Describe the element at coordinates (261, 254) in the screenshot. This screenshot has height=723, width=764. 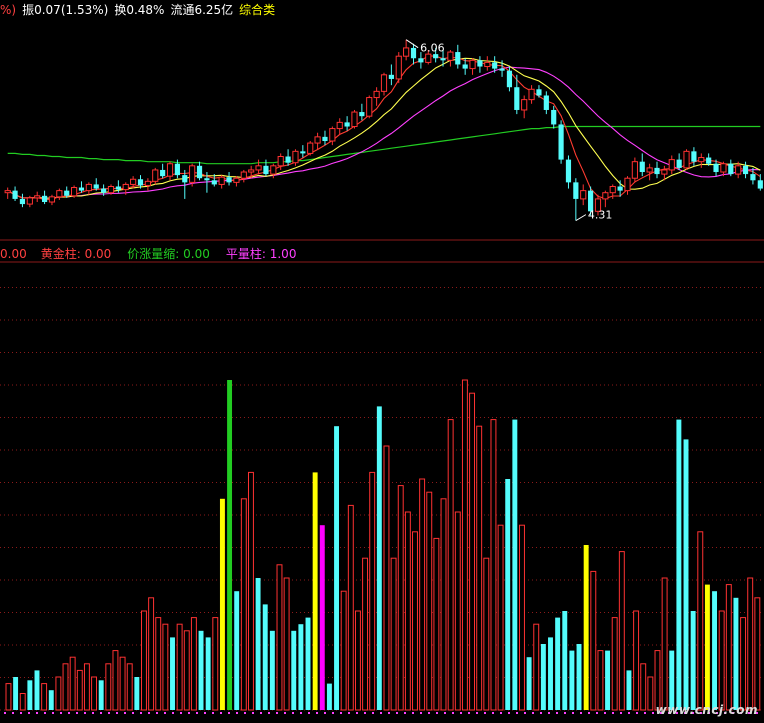
I see `flat-bar-label: 平量柱: 1.00` at that location.